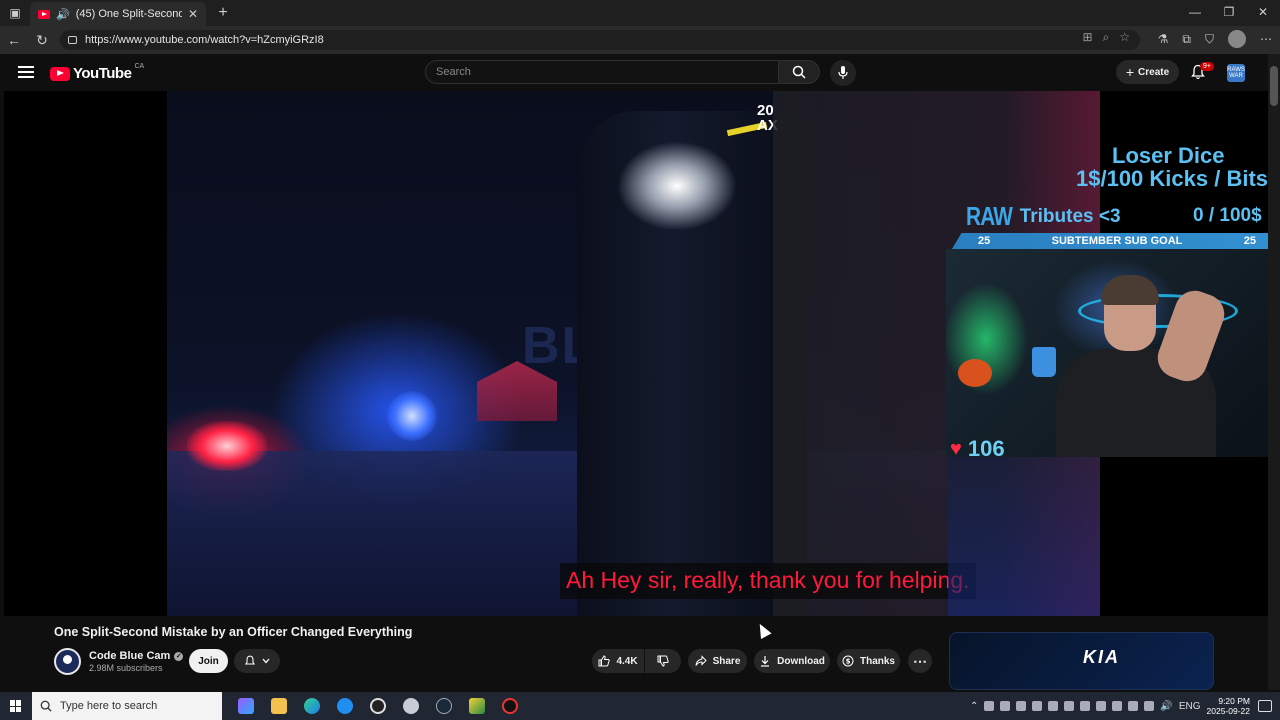 The width and height of the screenshot is (1280, 720). I want to click on taskbar-app-obs, so click(378, 706).